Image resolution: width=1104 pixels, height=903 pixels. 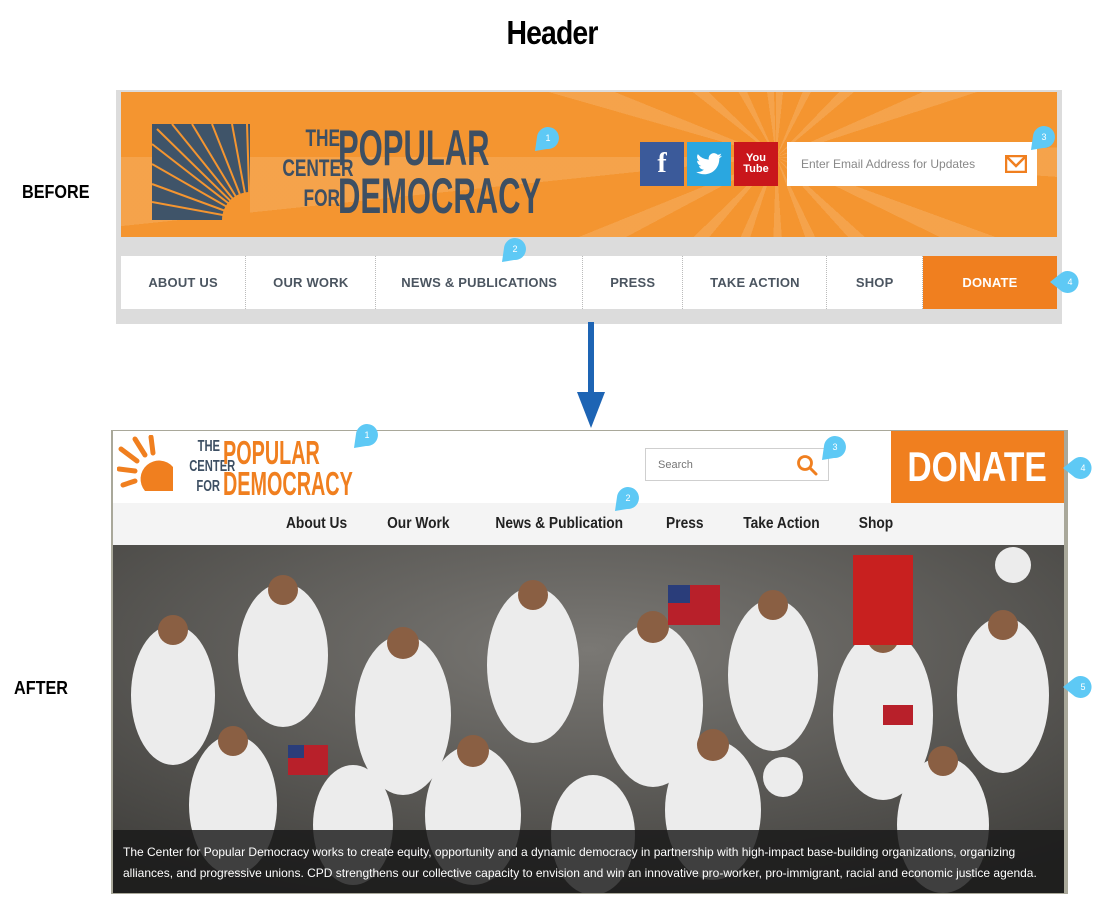 I want to click on callout-badge-1-before: 1, so click(x=545, y=137).